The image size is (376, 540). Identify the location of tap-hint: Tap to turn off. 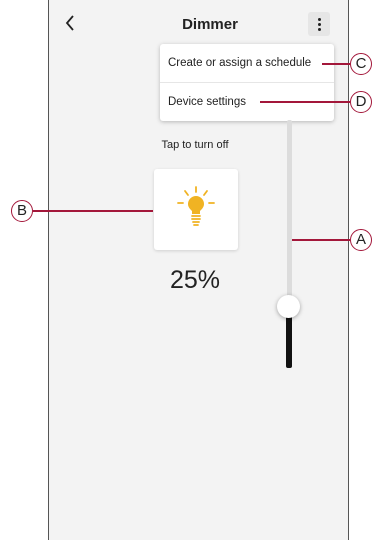
(195, 145).